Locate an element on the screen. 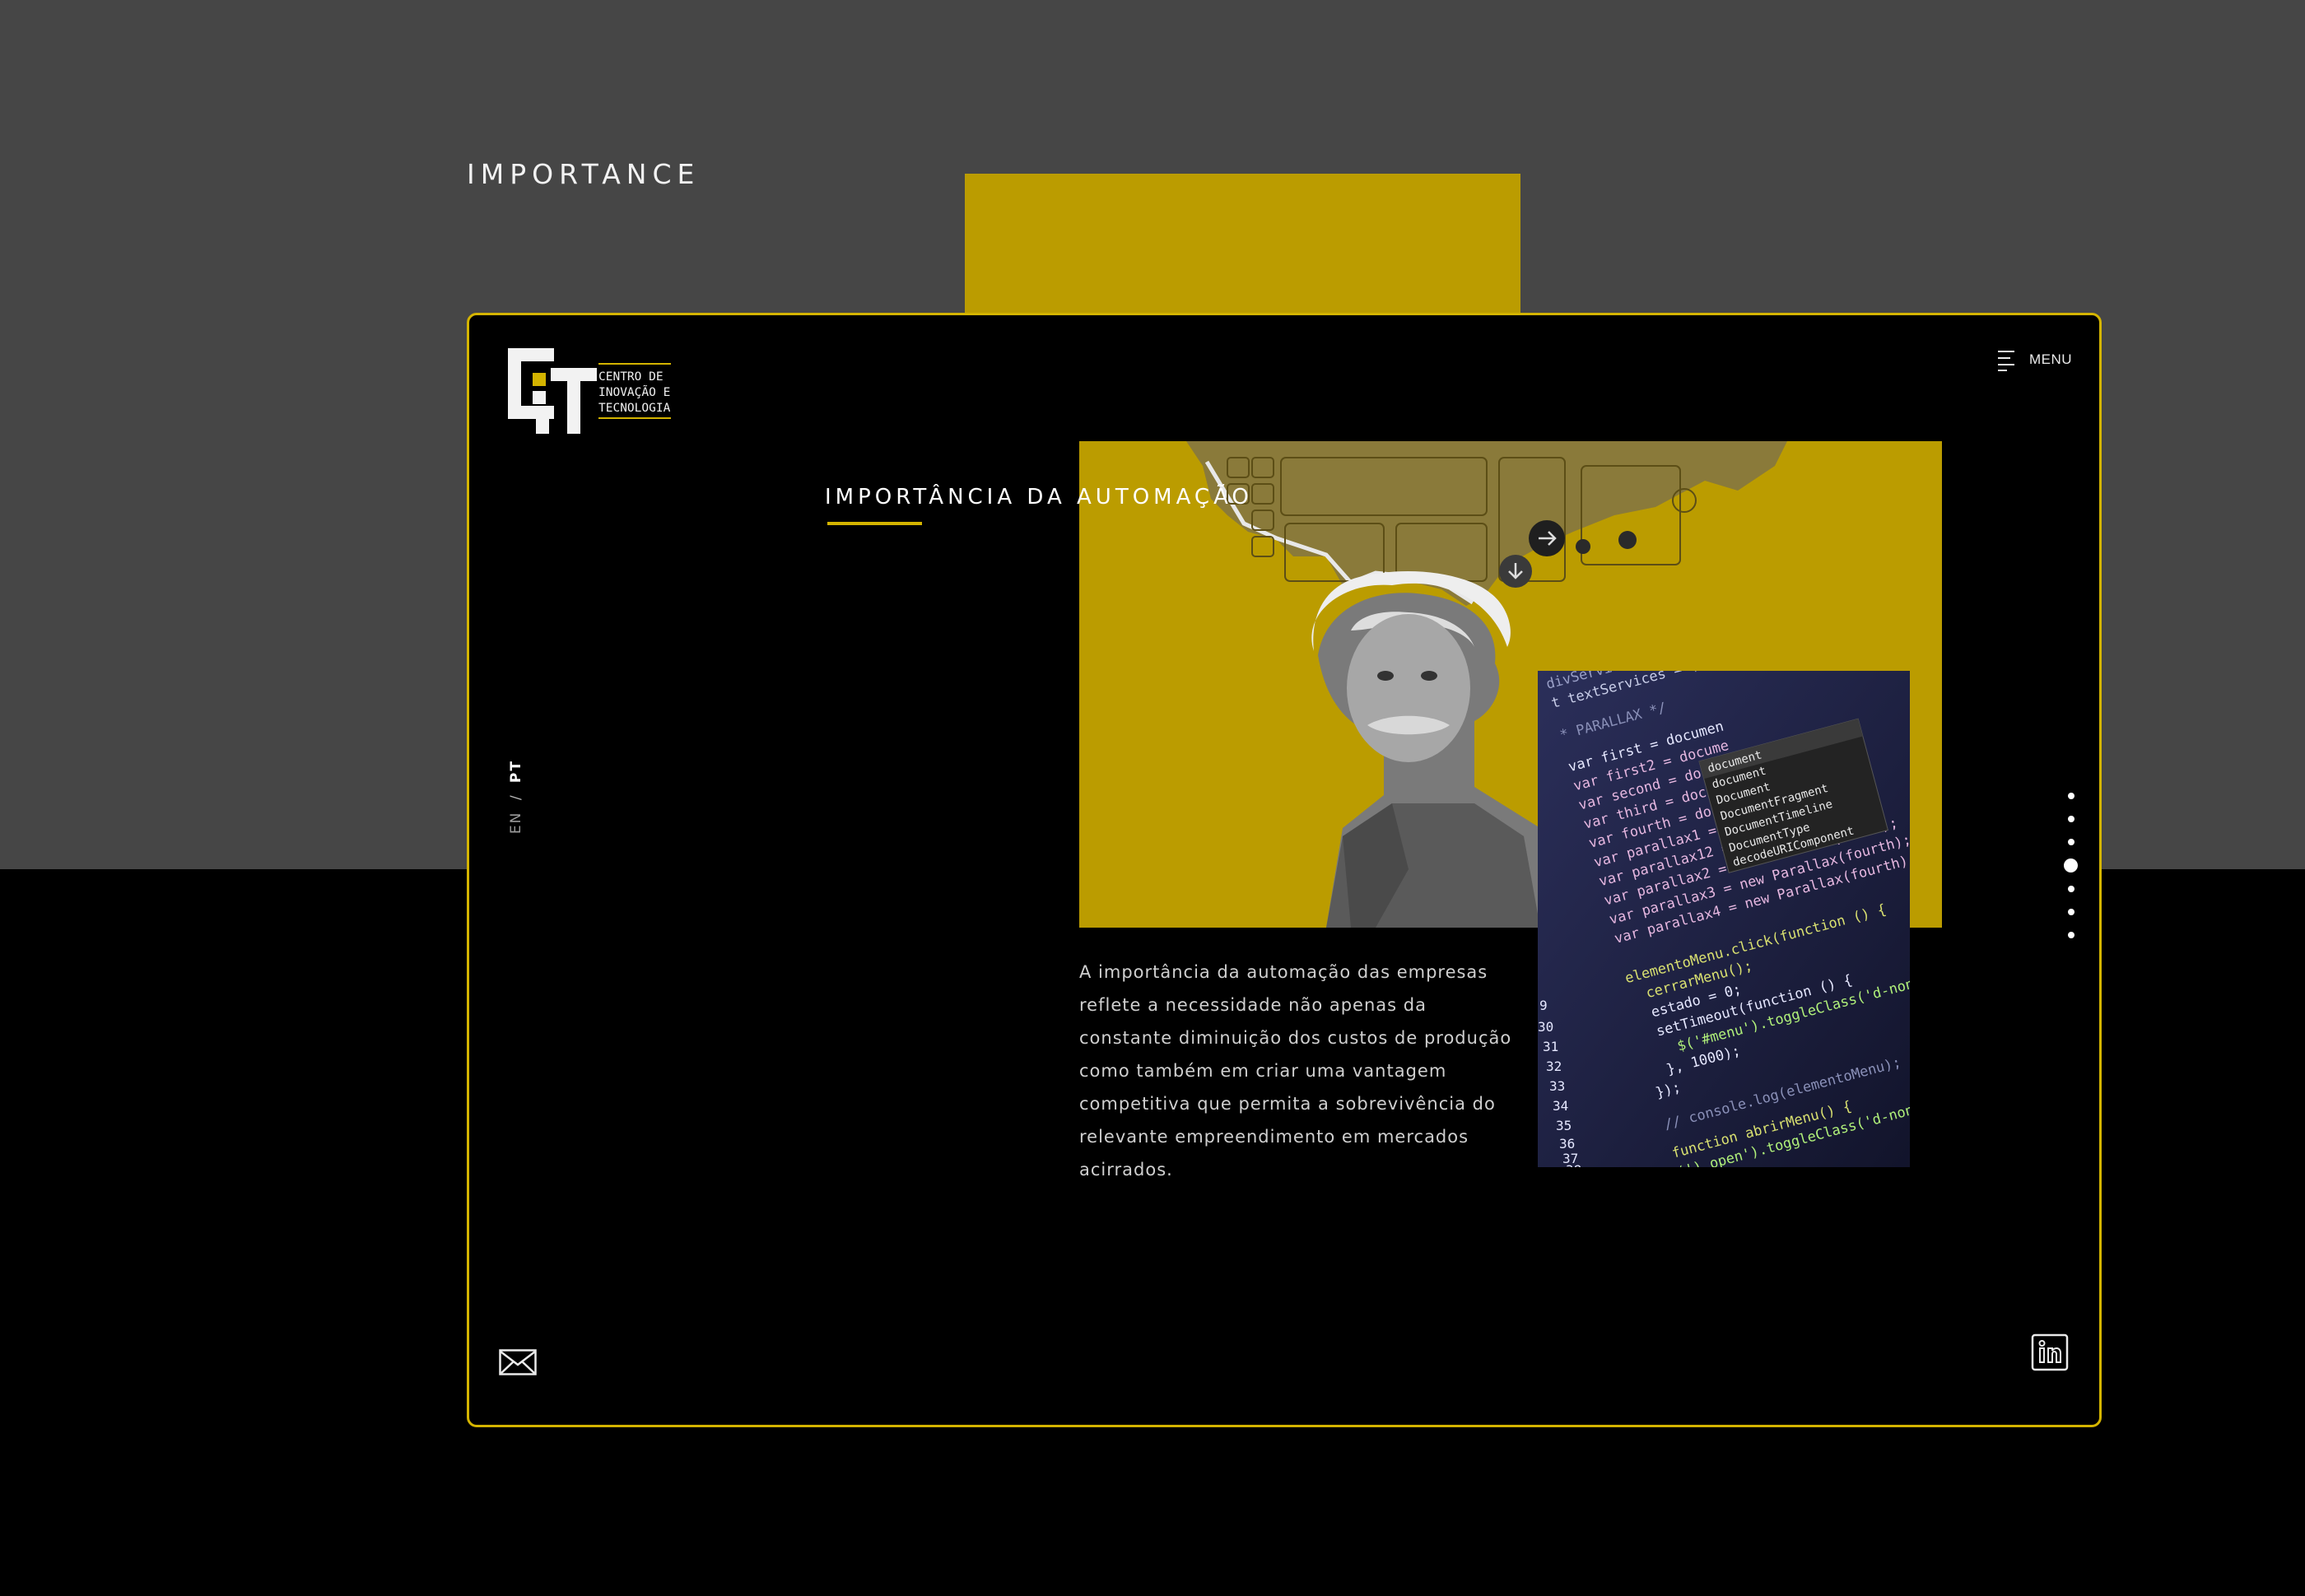  linkedin-icon is located at coordinates (2050, 1354).